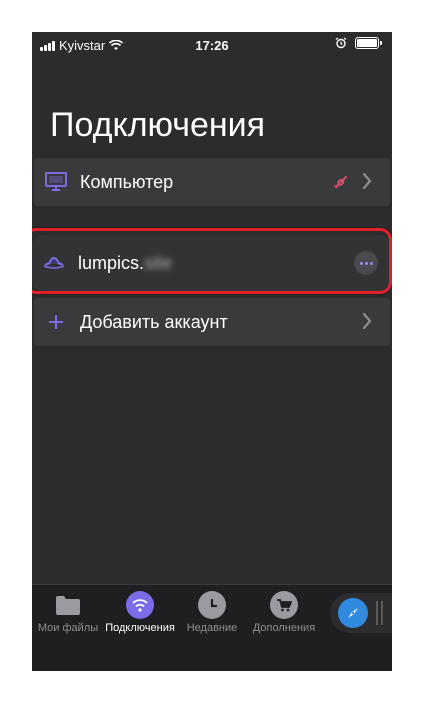 Image resolution: width=424 pixels, height=703 pixels. I want to click on tab-connections: Подключения, so click(140, 612).